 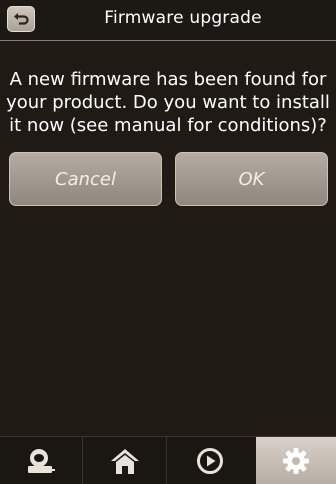 I want to click on tab-play, so click(x=209, y=460).